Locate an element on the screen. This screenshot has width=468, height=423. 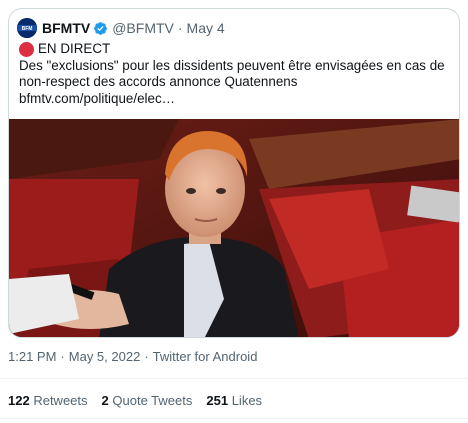
quoted-tweet-date: May 4 is located at coordinates (206, 28).